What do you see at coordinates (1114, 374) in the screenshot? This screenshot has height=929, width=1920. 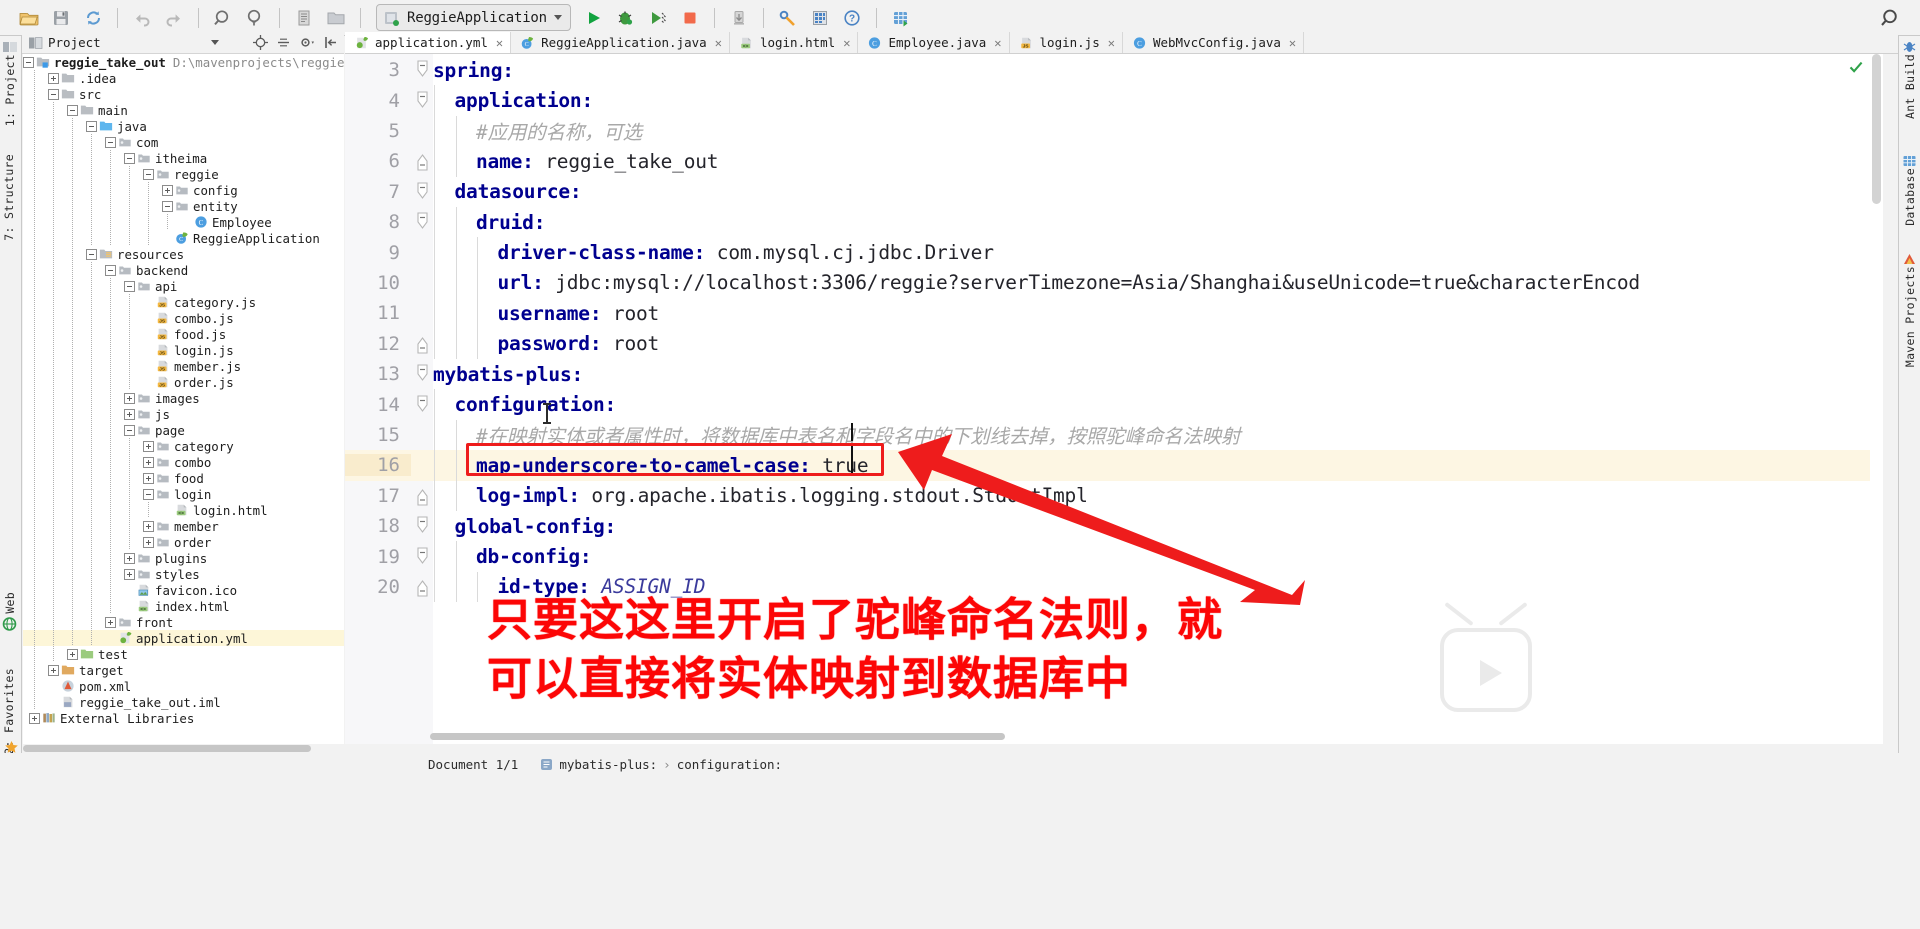 I see `code-line-13: 13 mybatis-plus:` at bounding box center [1114, 374].